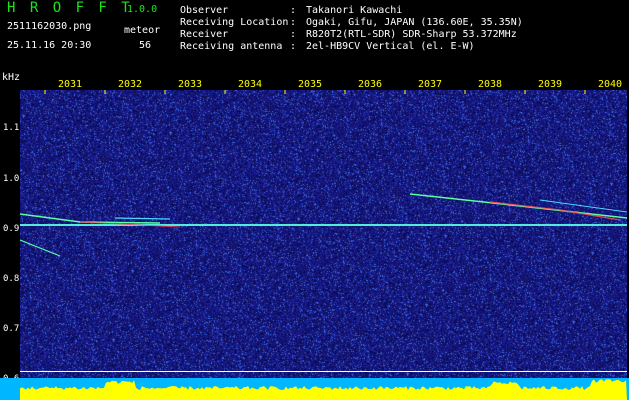 This screenshot has width=629, height=400. I want to click on x-tick-label: 2031, so click(70, 84).